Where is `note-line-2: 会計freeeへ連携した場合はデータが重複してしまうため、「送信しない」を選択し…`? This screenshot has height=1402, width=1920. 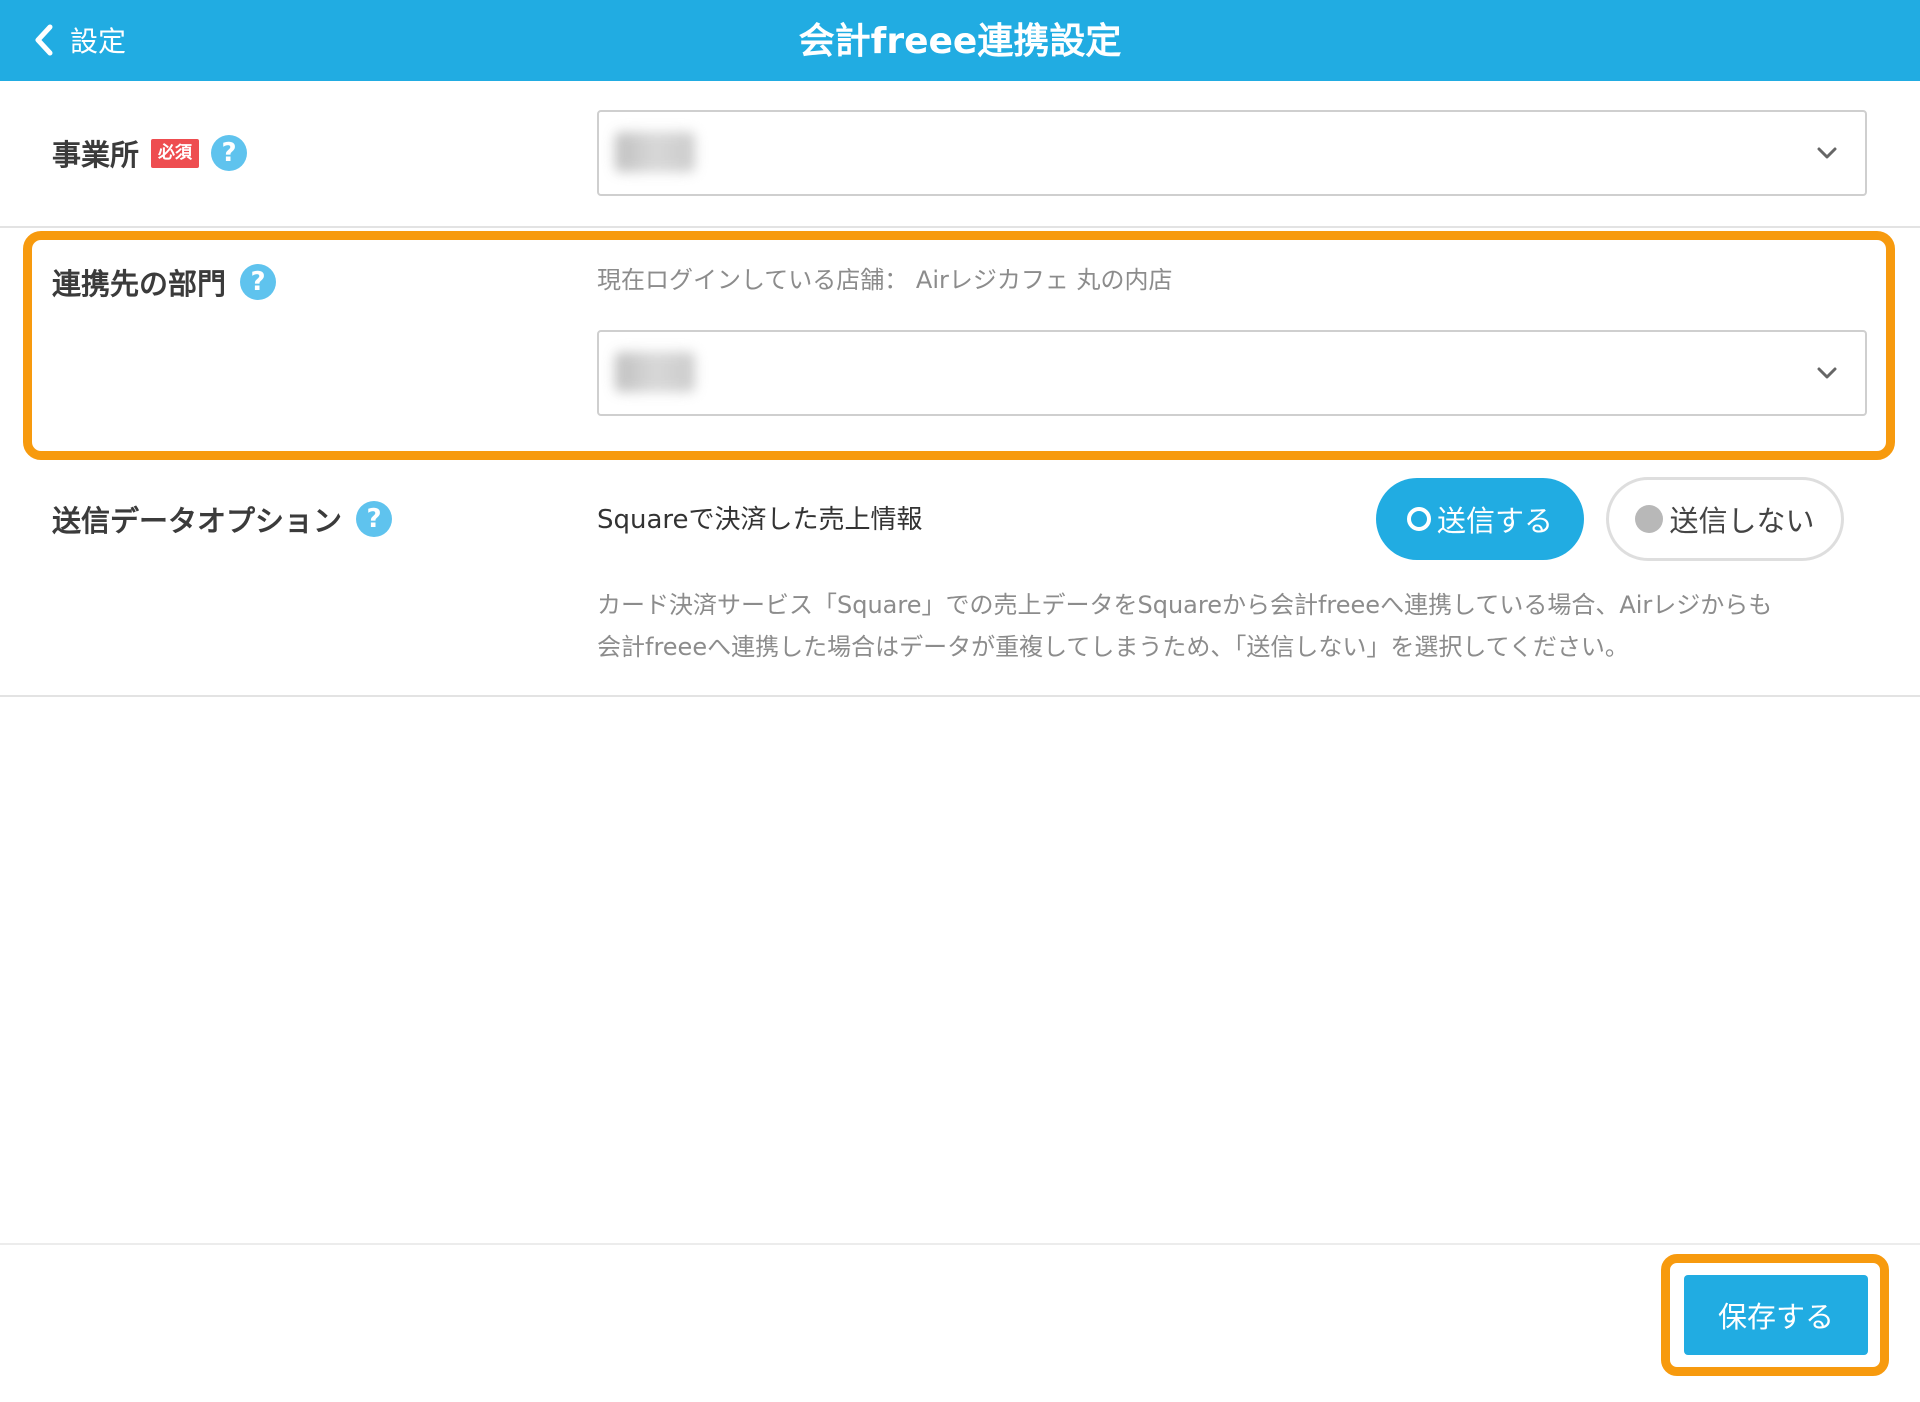
note-line-2: 会計freeeへ連携した場合はデータが重複してしまうため、「送信しない」を選択し… is located at coordinates (1113, 647).